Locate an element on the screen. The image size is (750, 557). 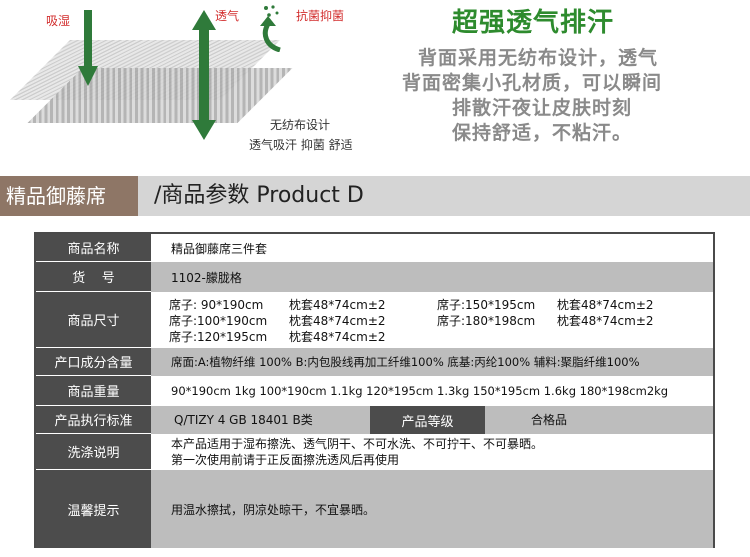
hero-description-line: 排散汗夜让皮肤时刻 is located at coordinates (542, 108).